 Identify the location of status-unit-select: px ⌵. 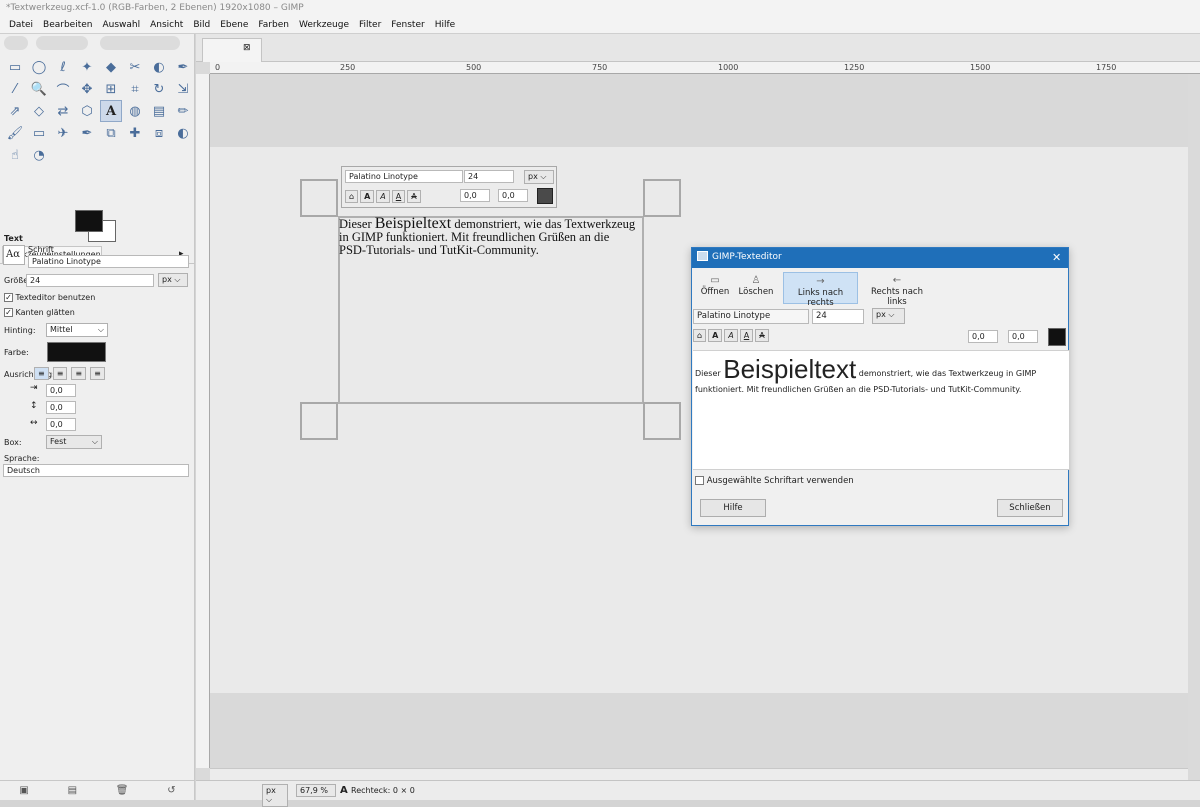
(275, 795).